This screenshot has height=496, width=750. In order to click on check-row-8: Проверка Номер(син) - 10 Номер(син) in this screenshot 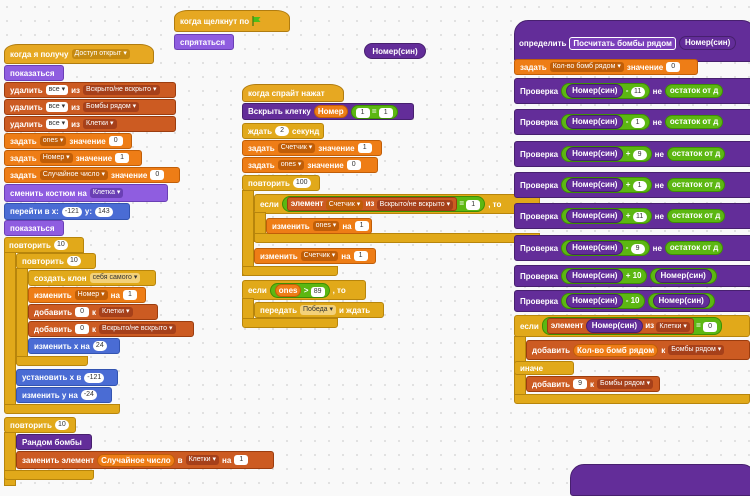, I will do `click(632, 301)`.